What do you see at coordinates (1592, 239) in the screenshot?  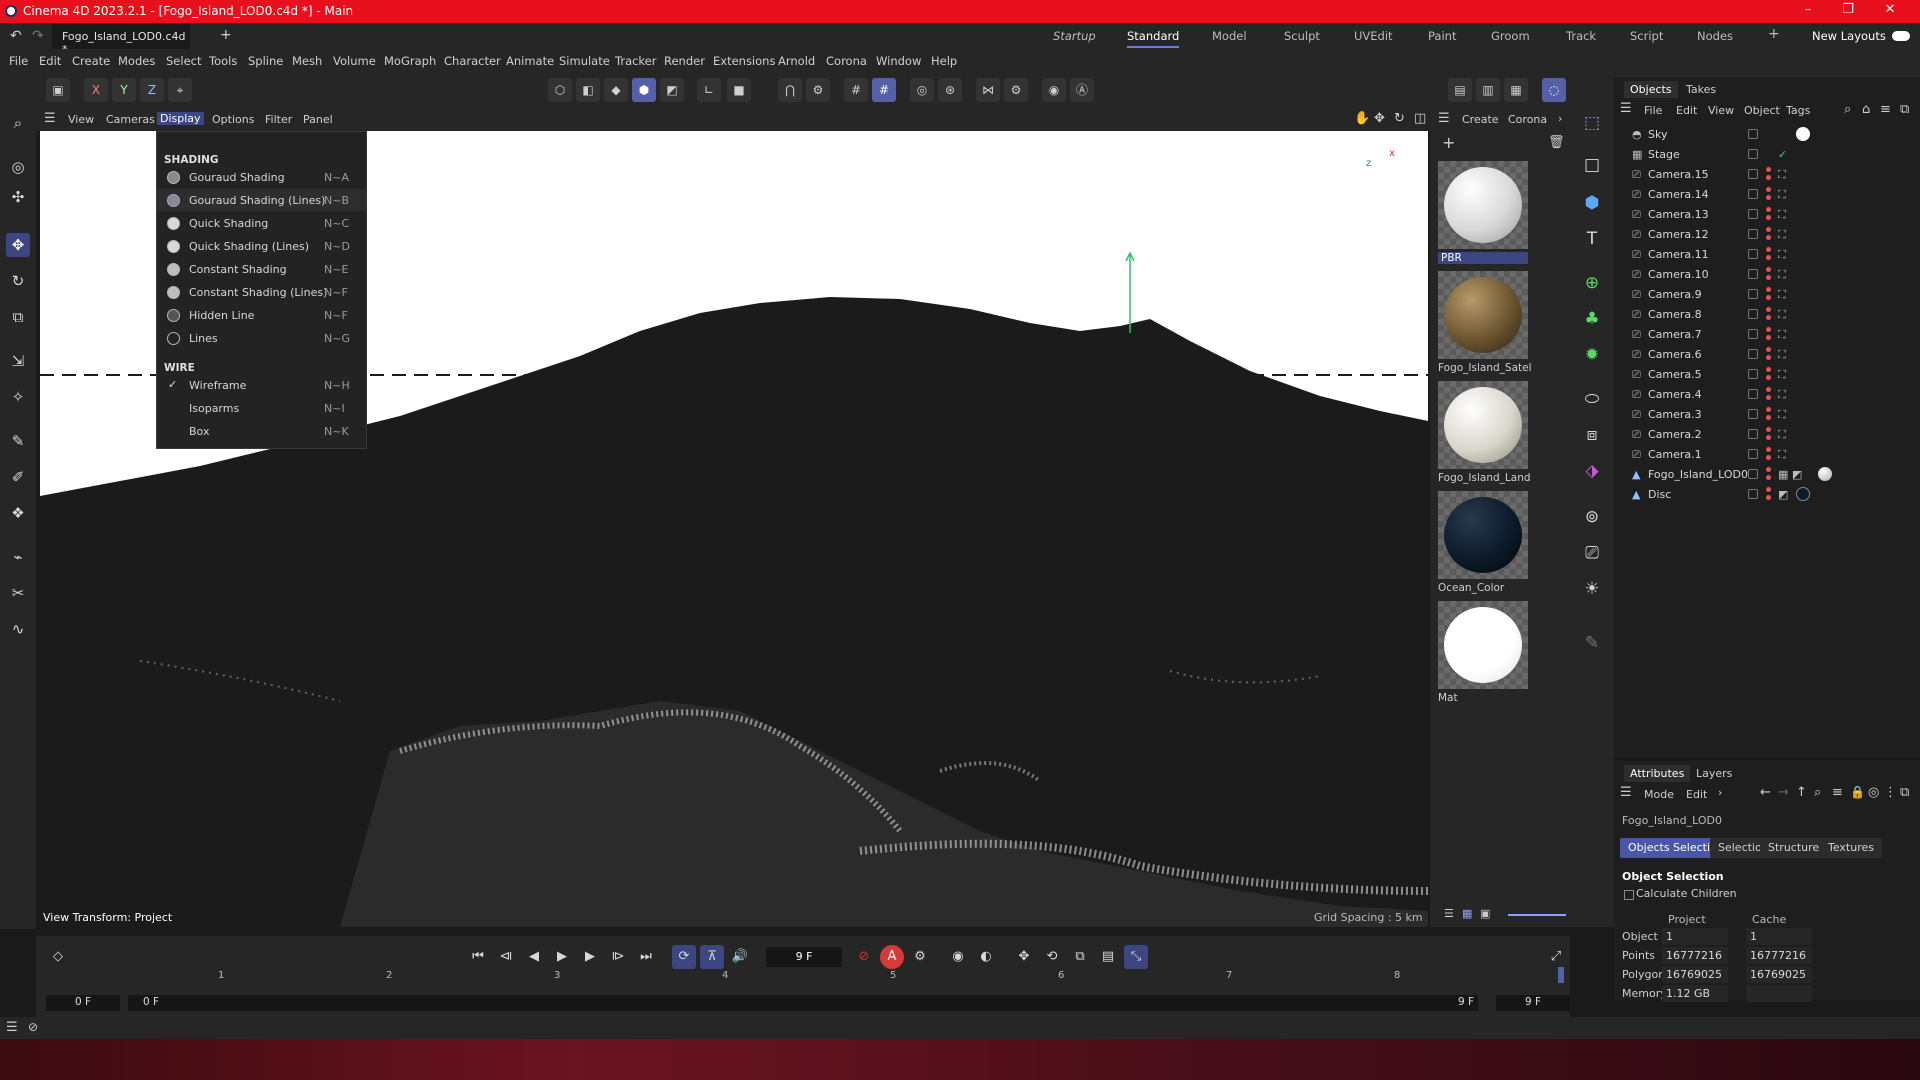 I see `text-object-icon: T` at bounding box center [1592, 239].